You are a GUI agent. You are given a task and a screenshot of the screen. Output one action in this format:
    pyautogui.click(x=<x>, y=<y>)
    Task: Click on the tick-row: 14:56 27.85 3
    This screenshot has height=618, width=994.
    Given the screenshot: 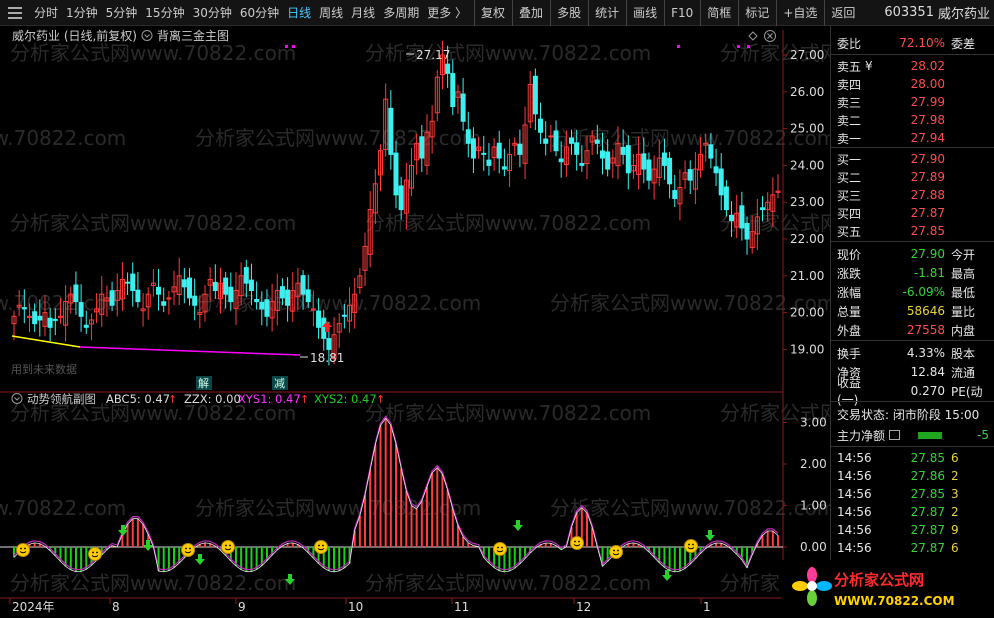 What is the action you would take?
    pyautogui.click(x=911, y=494)
    